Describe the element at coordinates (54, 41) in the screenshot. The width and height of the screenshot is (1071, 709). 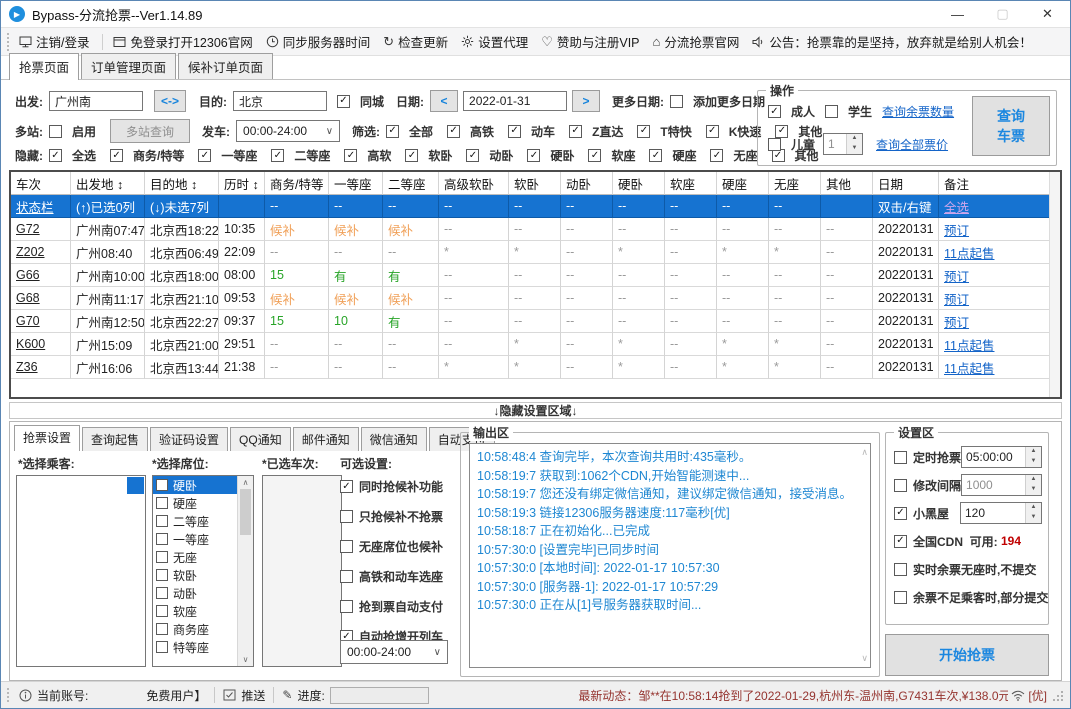
I see `logout-login-button: 注销/登录` at that location.